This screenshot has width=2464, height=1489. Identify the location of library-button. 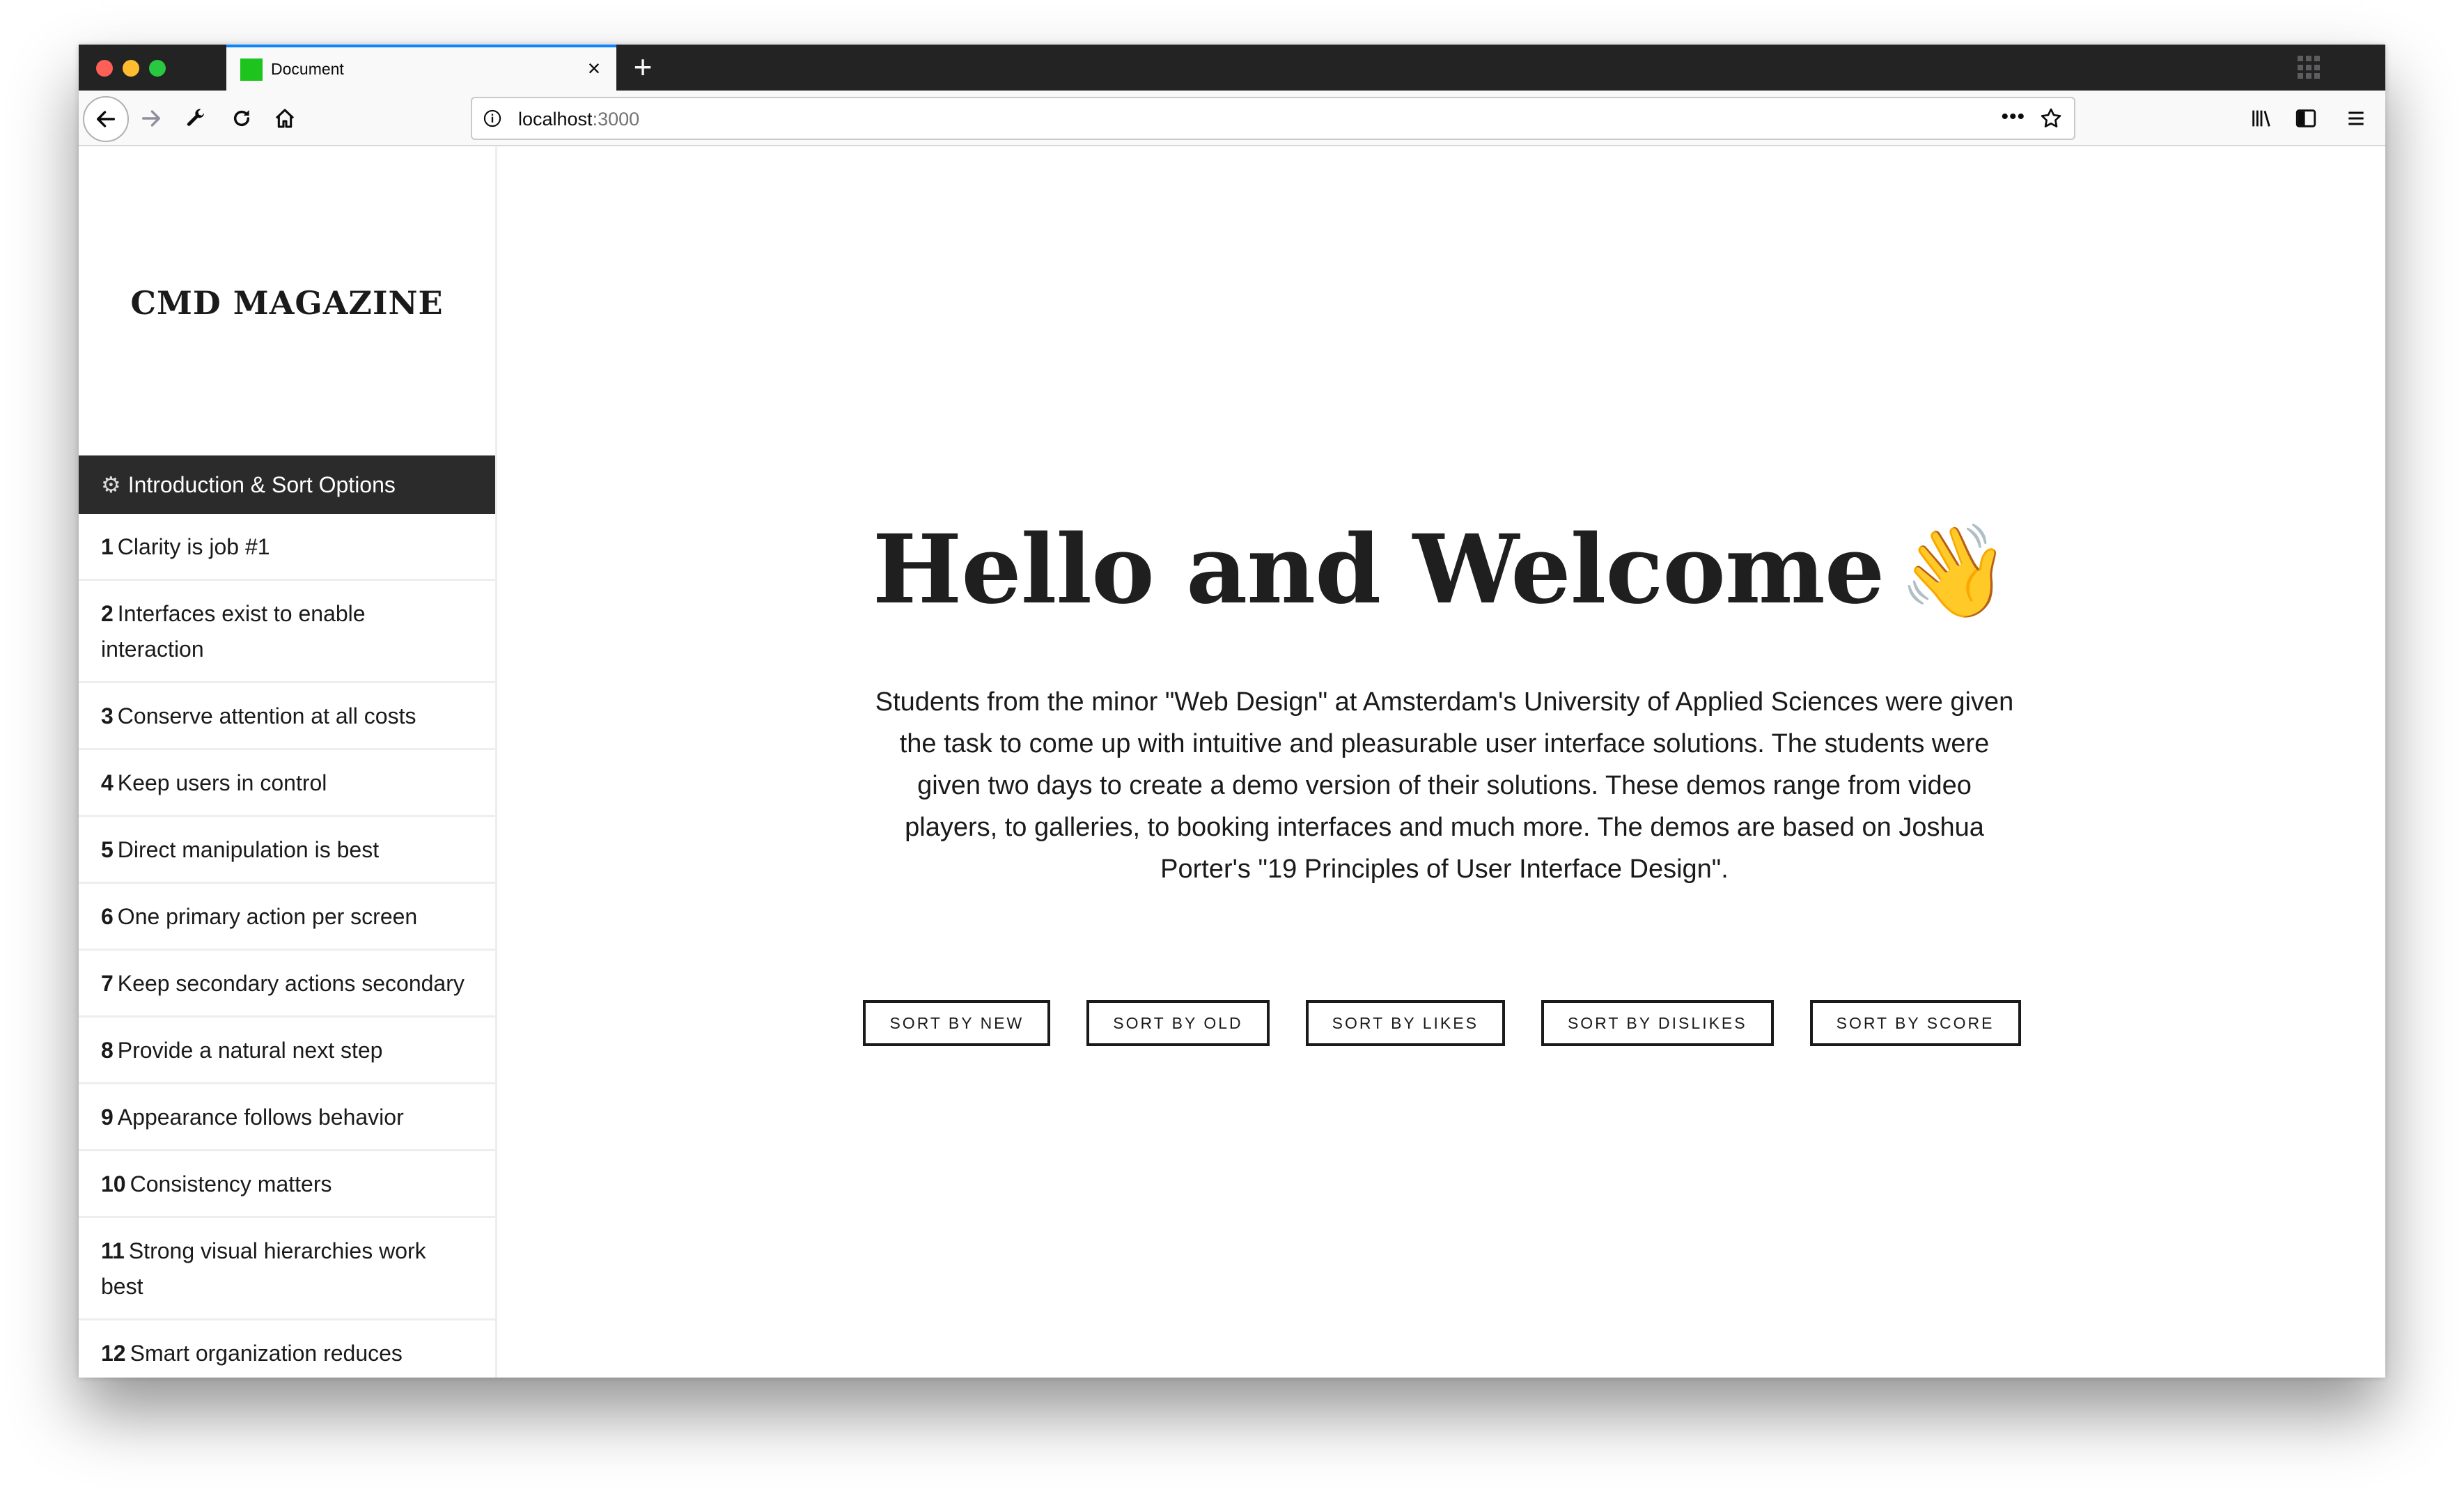
(2261, 118).